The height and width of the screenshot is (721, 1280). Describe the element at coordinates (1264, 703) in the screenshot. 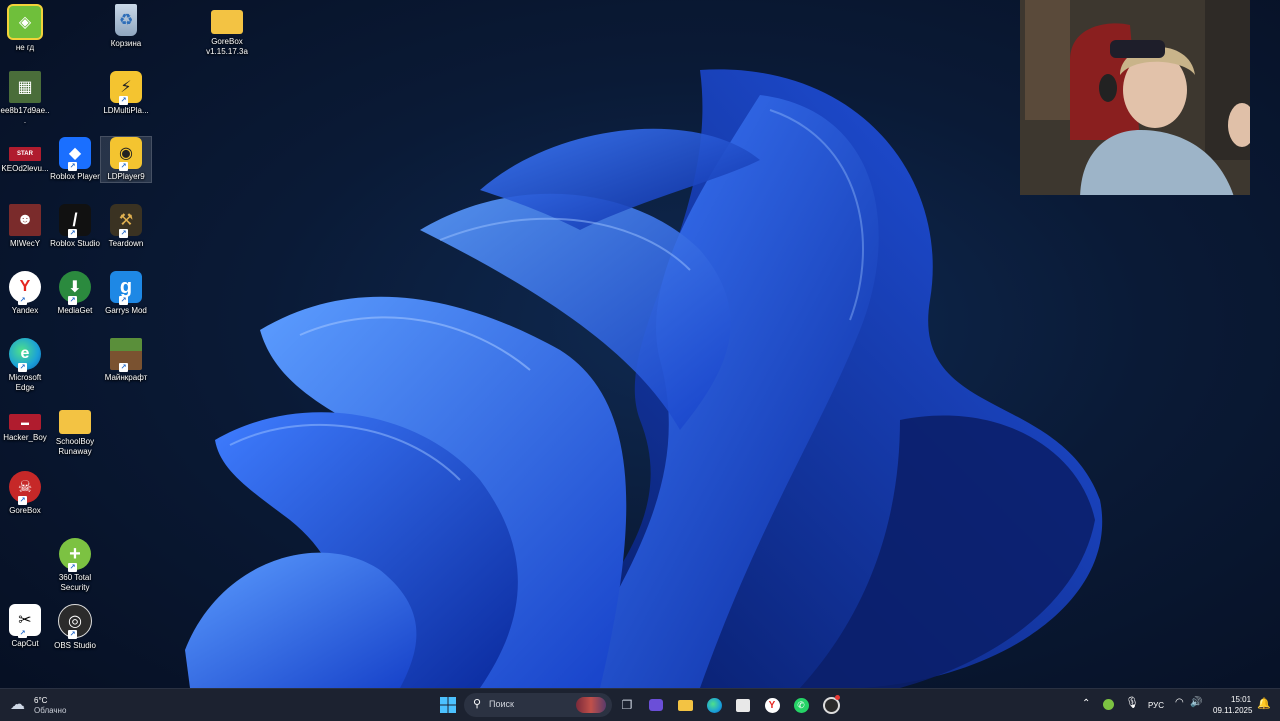

I see `notification-bell-icon: 🔔` at that location.